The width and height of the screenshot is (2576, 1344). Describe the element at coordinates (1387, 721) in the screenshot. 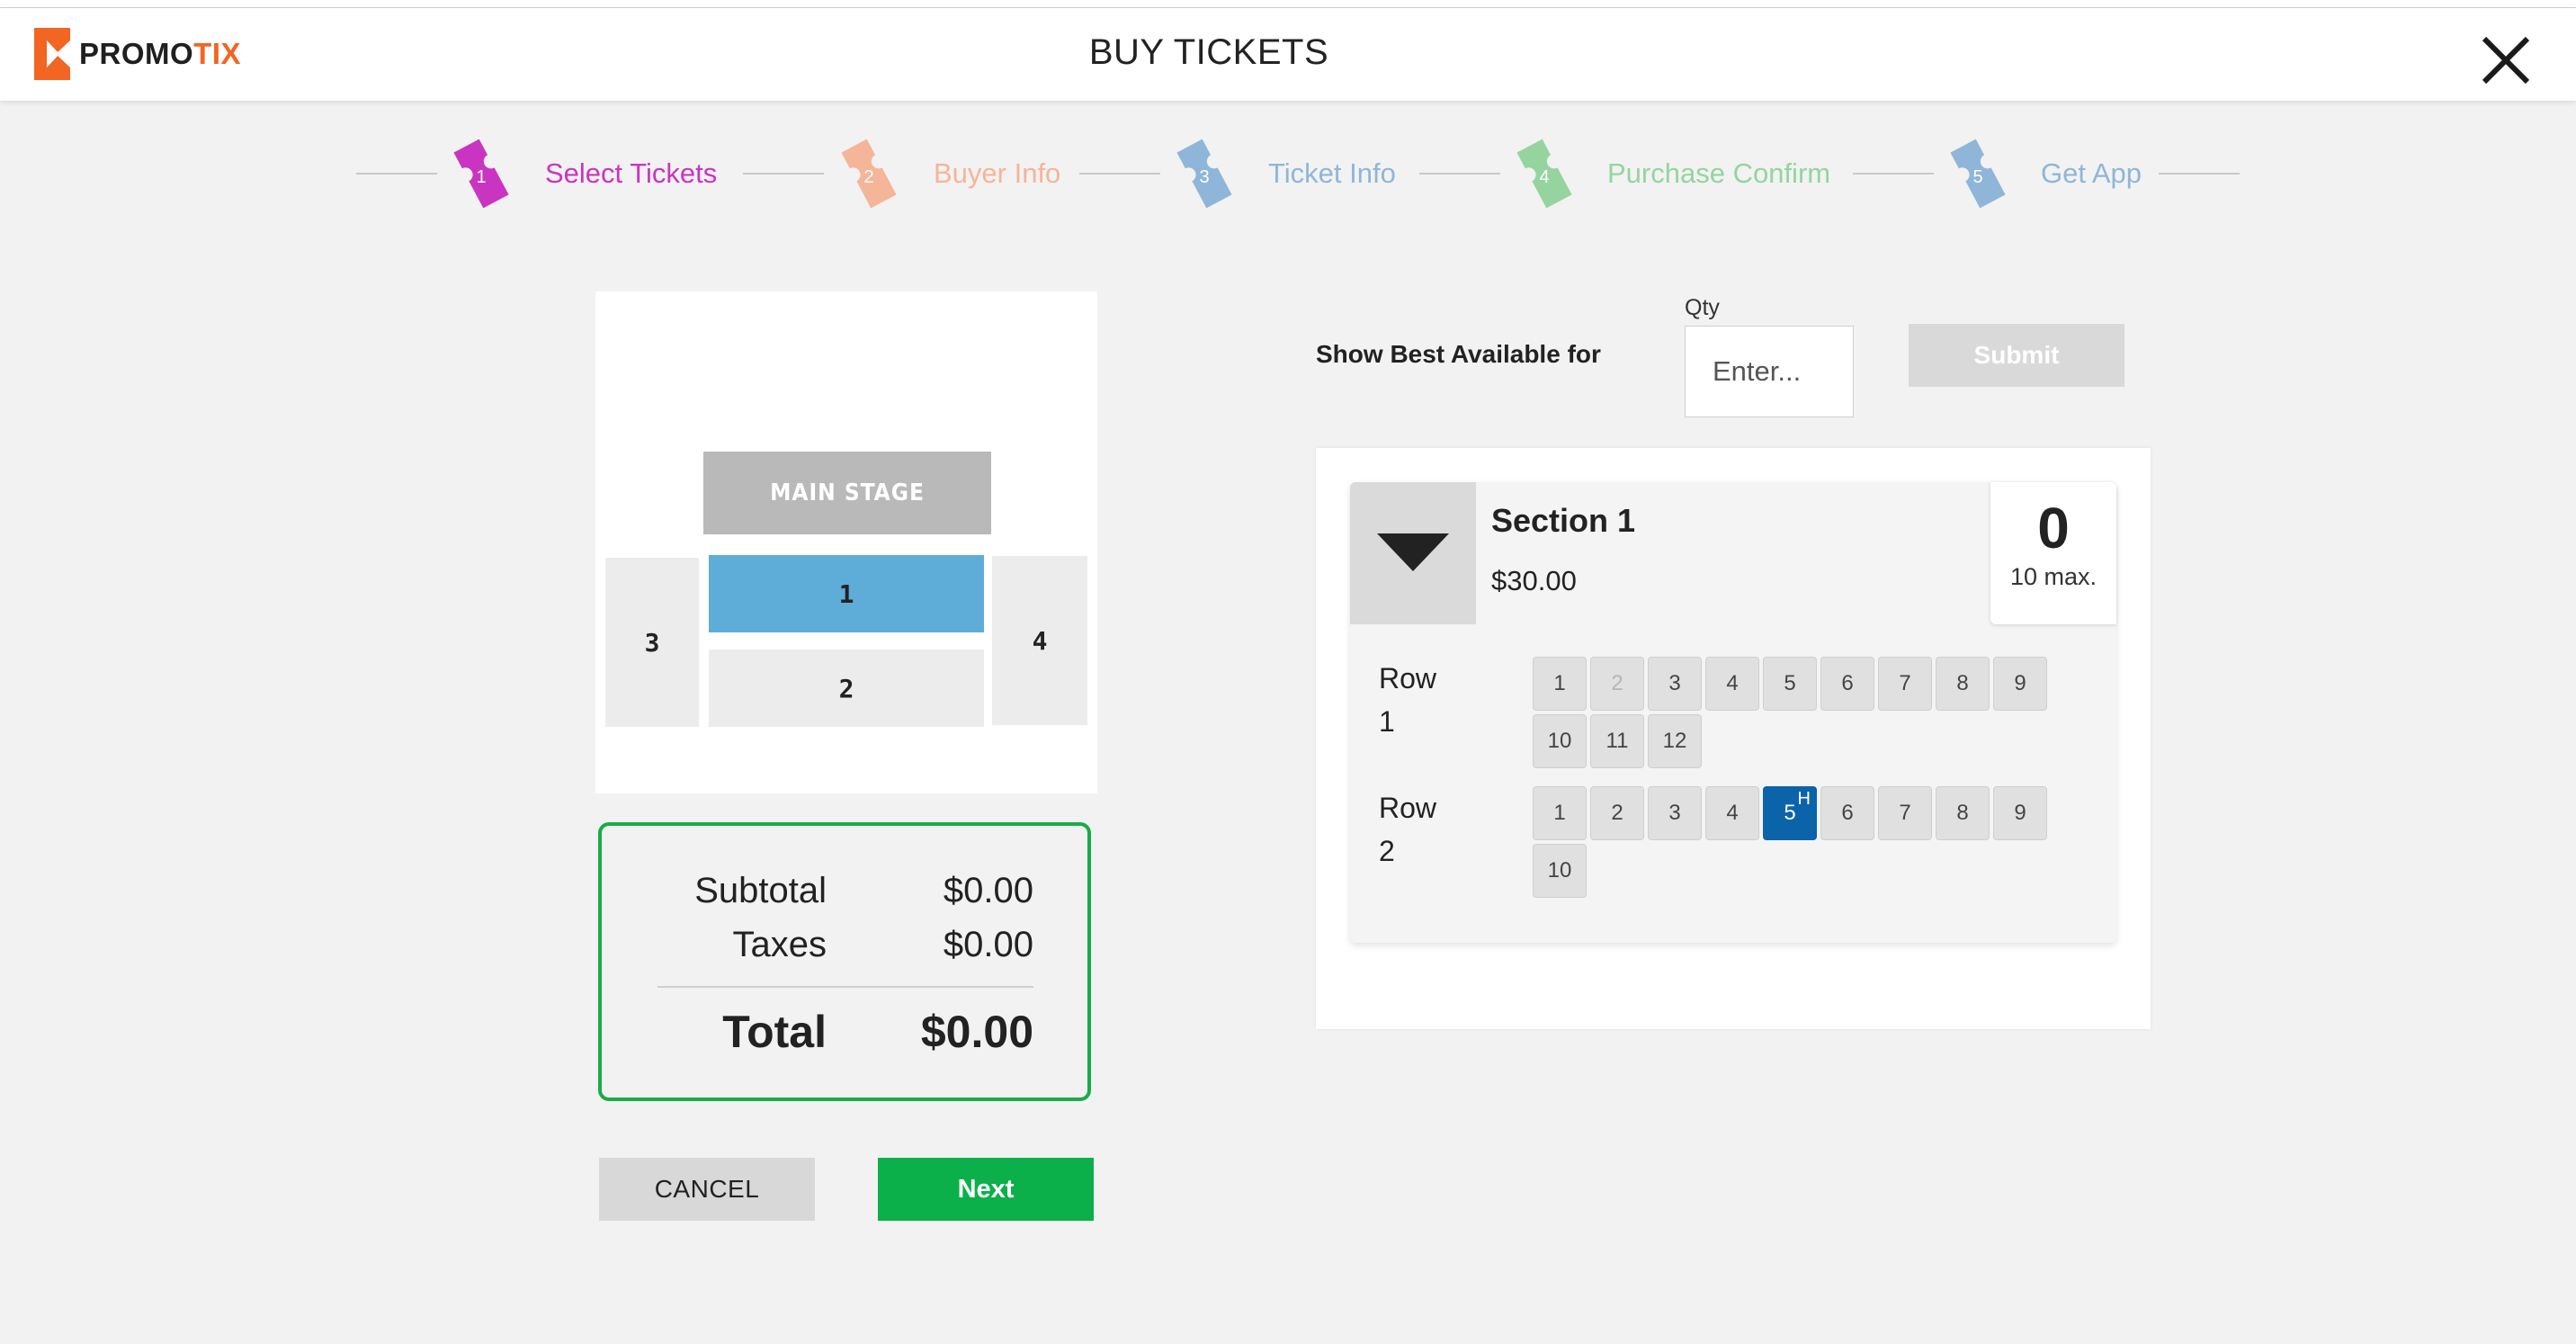

I see `row-number: 1` at that location.